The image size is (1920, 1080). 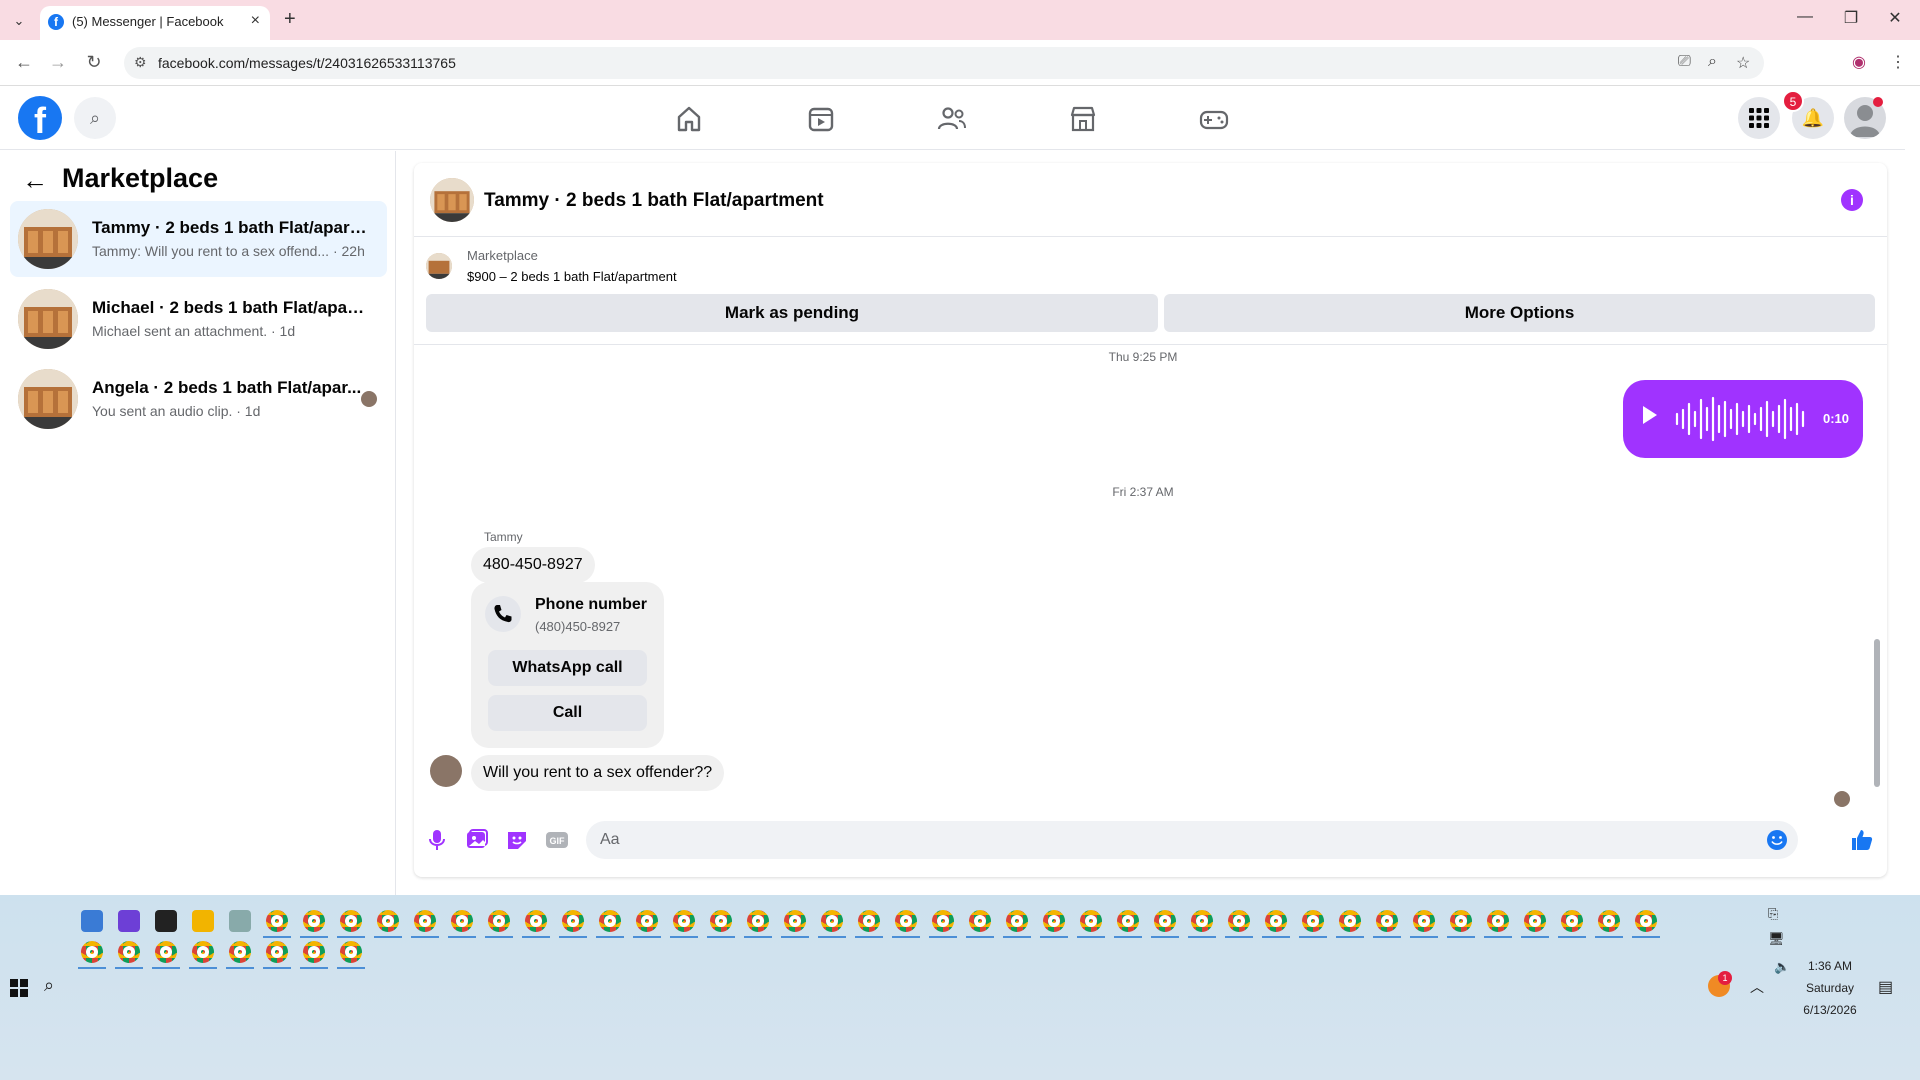 I want to click on listing-price: $900 – 2 beds 1 bath Flat/apartment, so click(x=572, y=276).